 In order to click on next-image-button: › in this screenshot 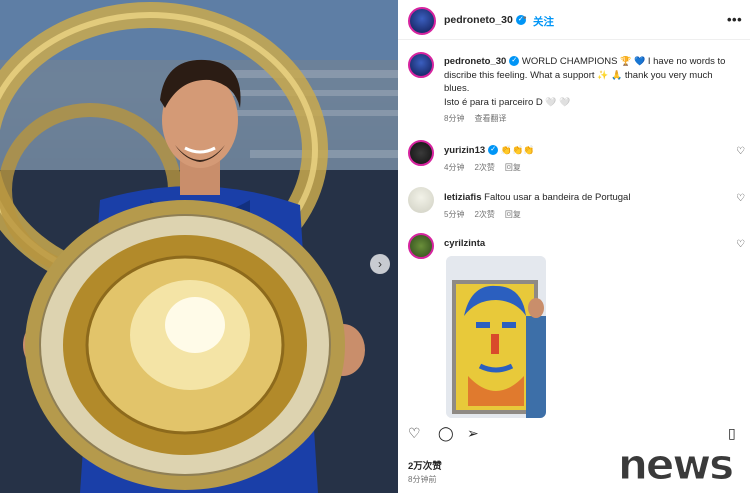, I will do `click(380, 264)`.